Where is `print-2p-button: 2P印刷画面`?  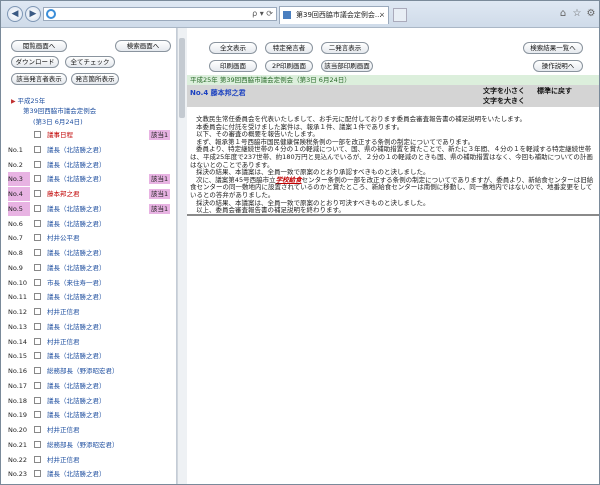 print-2p-button: 2P印刷画面 is located at coordinates (289, 66).